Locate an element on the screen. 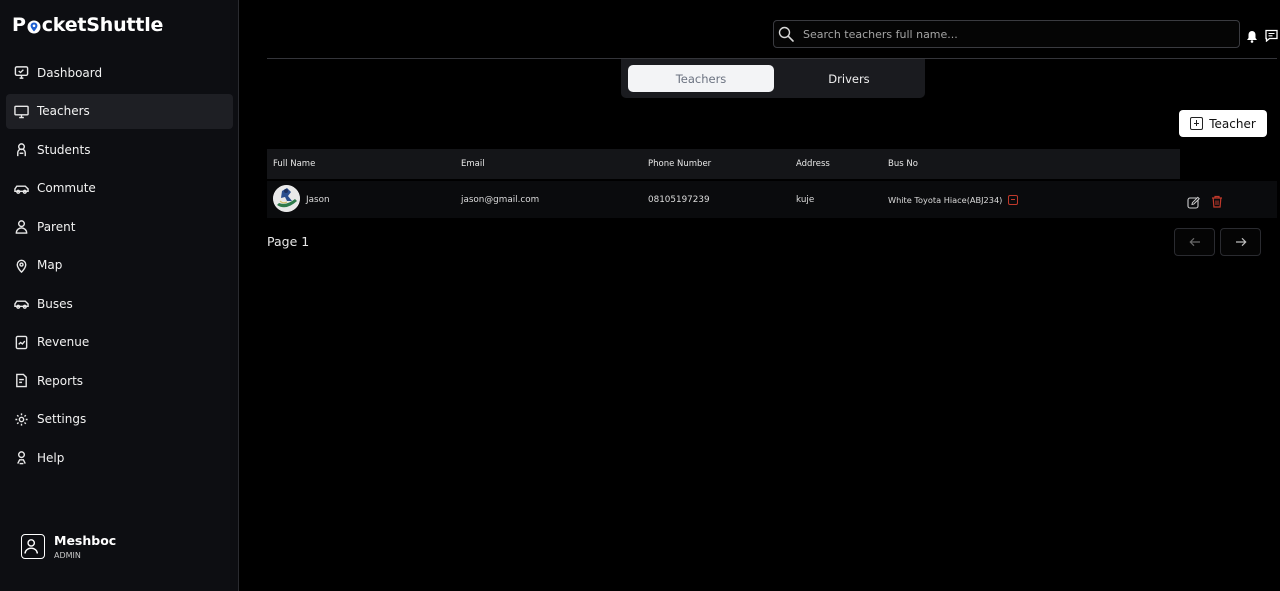 This screenshot has width=1280, height=591. column-header-email: Email is located at coordinates (473, 164).